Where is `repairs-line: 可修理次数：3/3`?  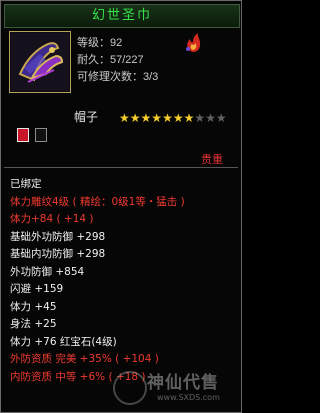
repairs-line: 可修理次数：3/3 is located at coordinates (118, 77).